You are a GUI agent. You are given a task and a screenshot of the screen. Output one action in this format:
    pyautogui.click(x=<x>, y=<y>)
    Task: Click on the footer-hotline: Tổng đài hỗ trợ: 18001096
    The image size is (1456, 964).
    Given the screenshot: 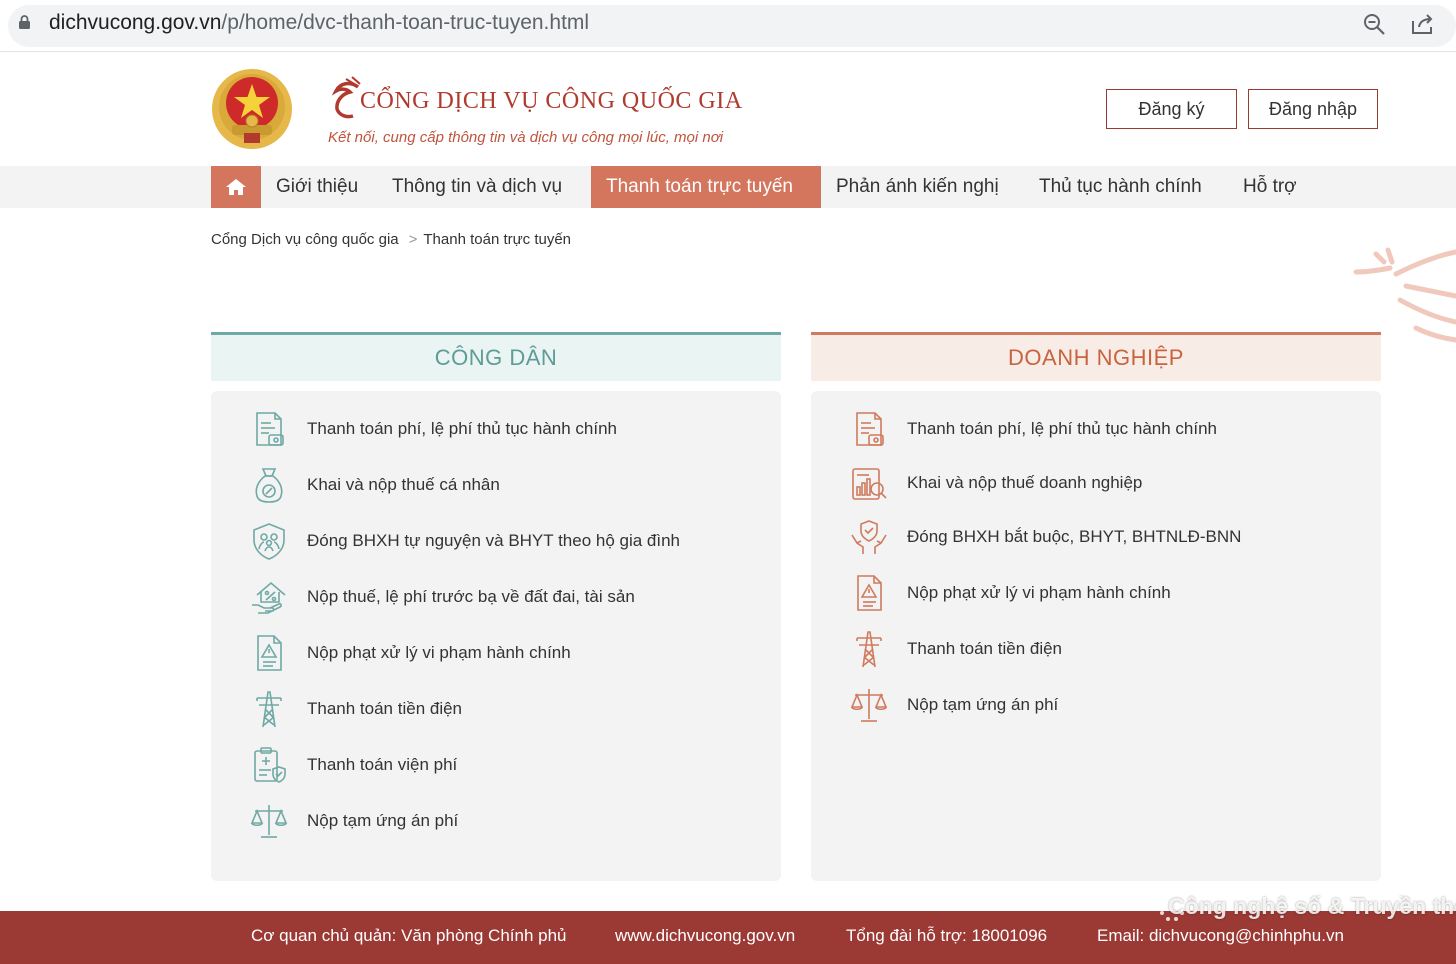 What is the action you would take?
    pyautogui.click(x=947, y=935)
    